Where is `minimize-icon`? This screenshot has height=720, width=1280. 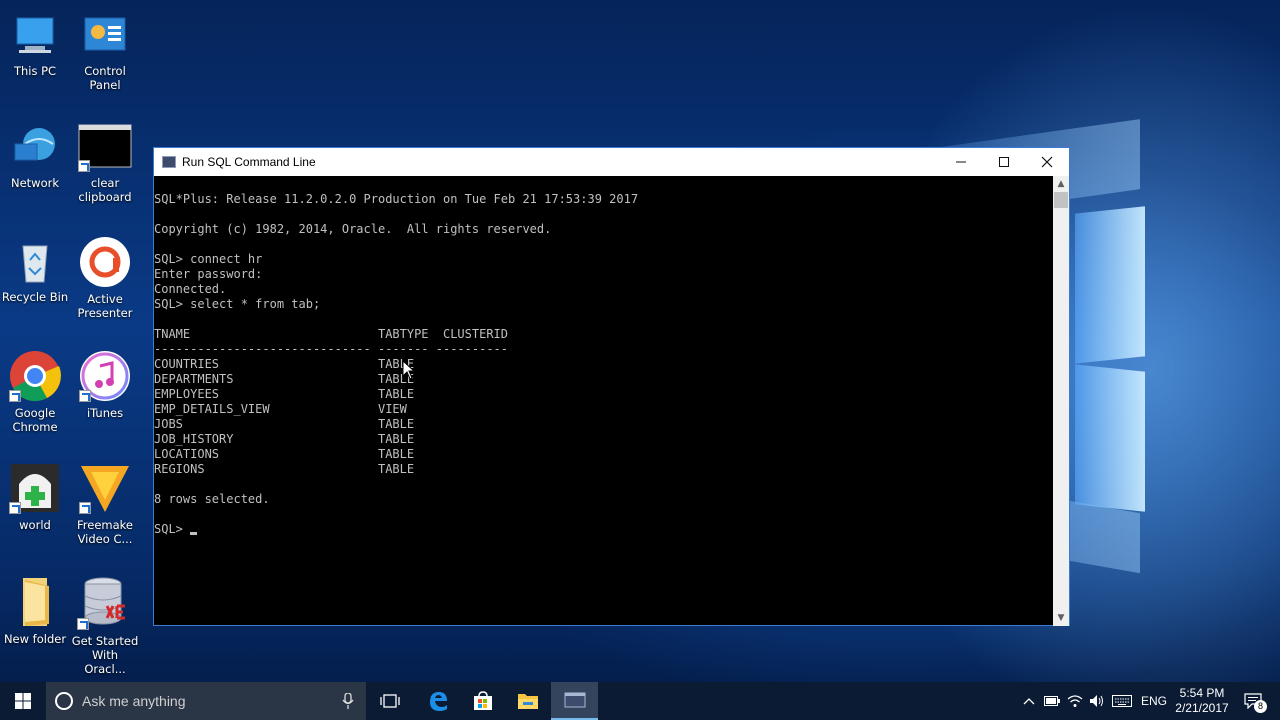 minimize-icon is located at coordinates (961, 162).